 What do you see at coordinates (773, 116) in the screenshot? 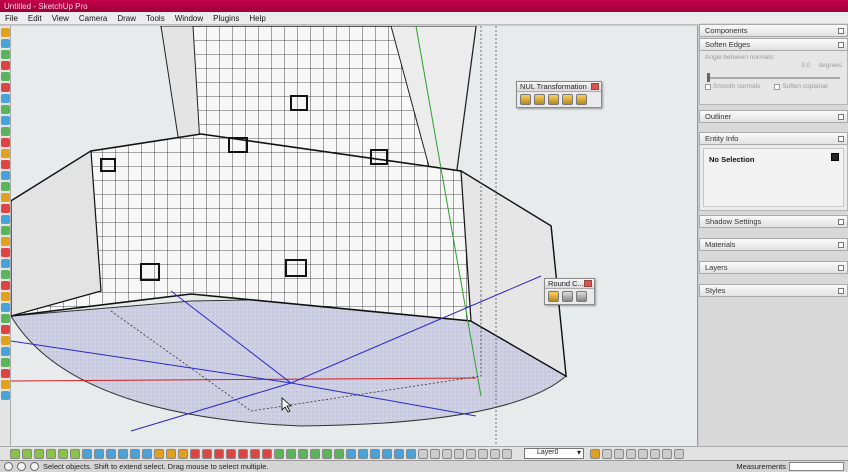
I see `tray-outliner: Outliner` at bounding box center [773, 116].